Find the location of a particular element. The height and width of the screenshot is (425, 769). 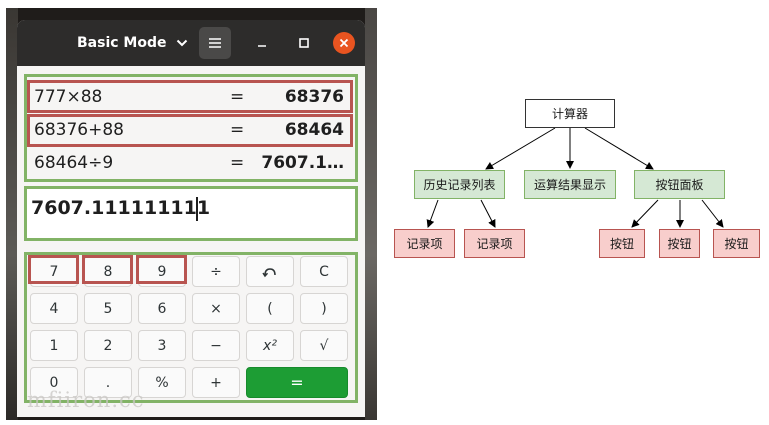

display-highlight is located at coordinates (191, 213).